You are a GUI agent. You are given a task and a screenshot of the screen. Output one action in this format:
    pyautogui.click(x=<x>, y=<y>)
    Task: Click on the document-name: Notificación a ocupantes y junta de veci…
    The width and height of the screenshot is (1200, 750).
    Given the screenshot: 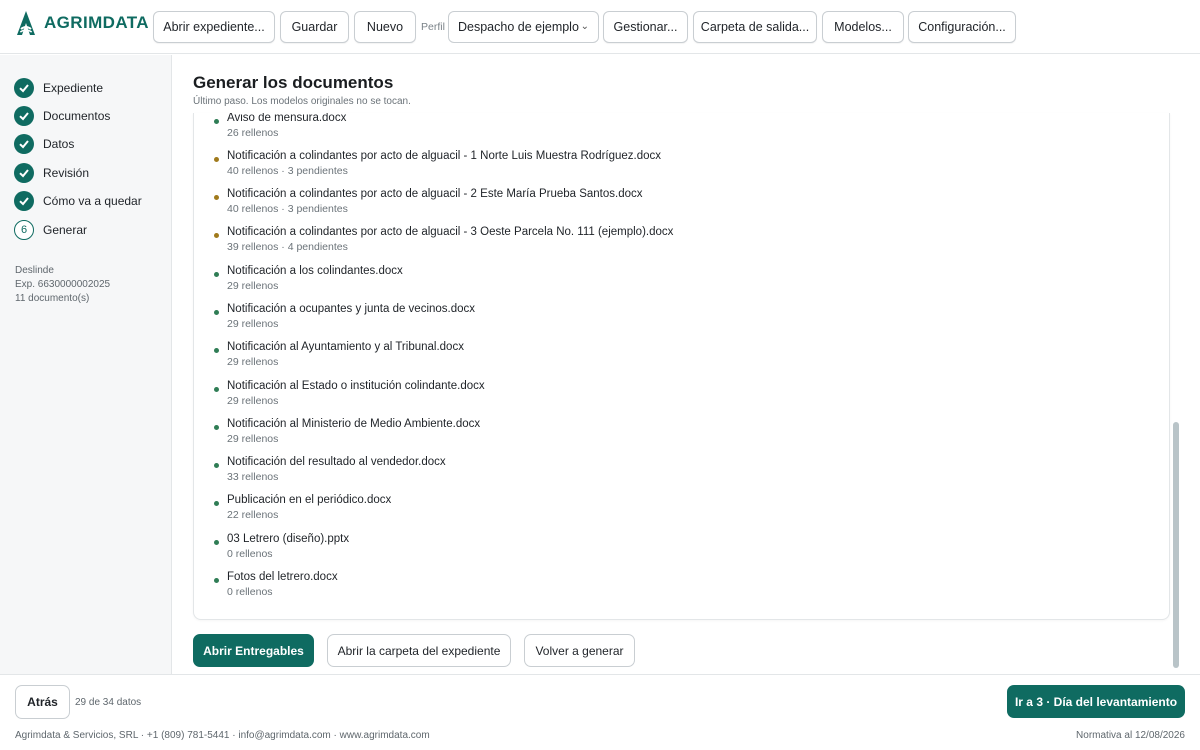 What is the action you would take?
    pyautogui.click(x=351, y=309)
    